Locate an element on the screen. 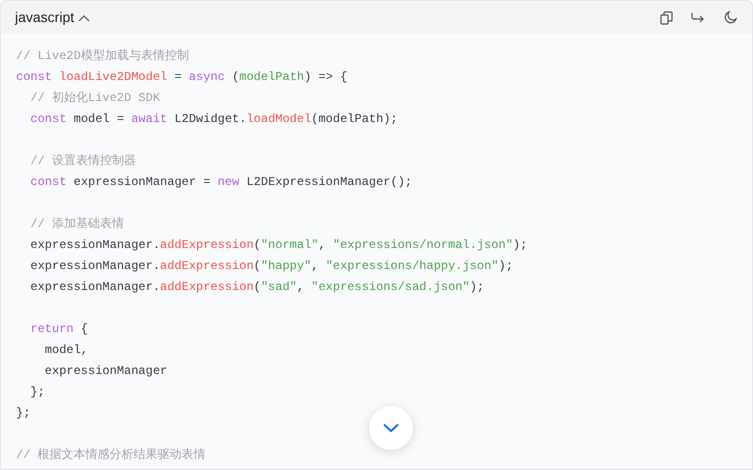 This screenshot has width=753, height=470. code-line: expressionManager.addExpression("sad", "expressions/sad.json"); is located at coordinates (257, 287).